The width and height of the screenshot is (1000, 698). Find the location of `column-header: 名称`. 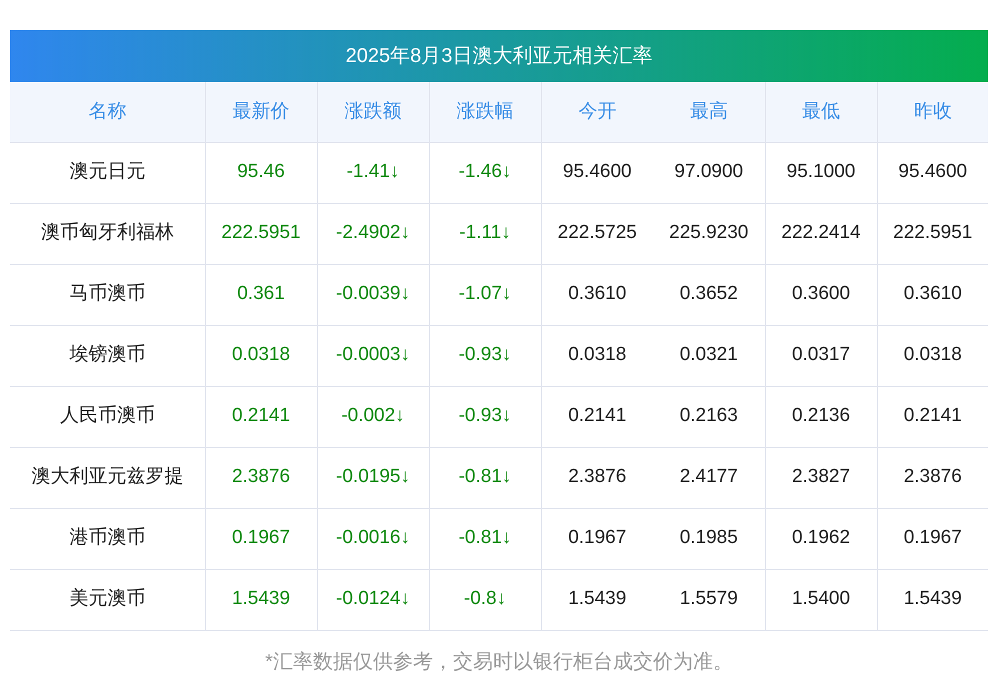

column-header: 名称 is located at coordinates (107, 112).